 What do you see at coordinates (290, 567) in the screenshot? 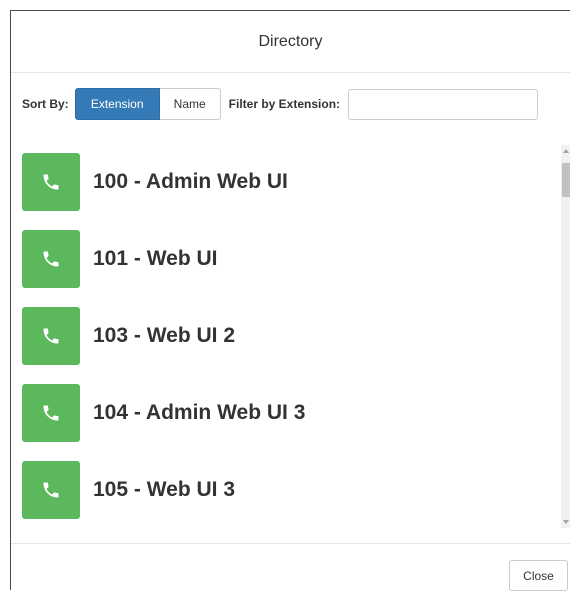
I see `dialog-footer: Close` at bounding box center [290, 567].